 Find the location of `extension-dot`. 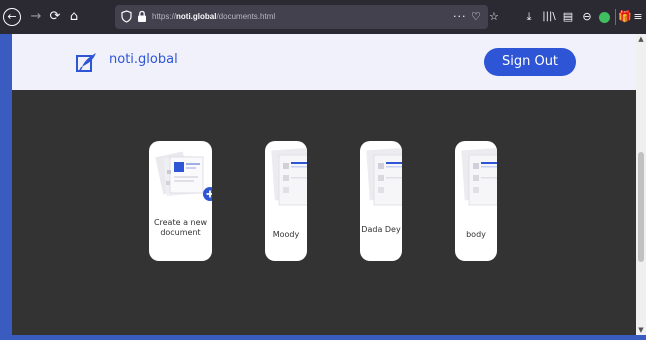

extension-dot is located at coordinates (604, 17).